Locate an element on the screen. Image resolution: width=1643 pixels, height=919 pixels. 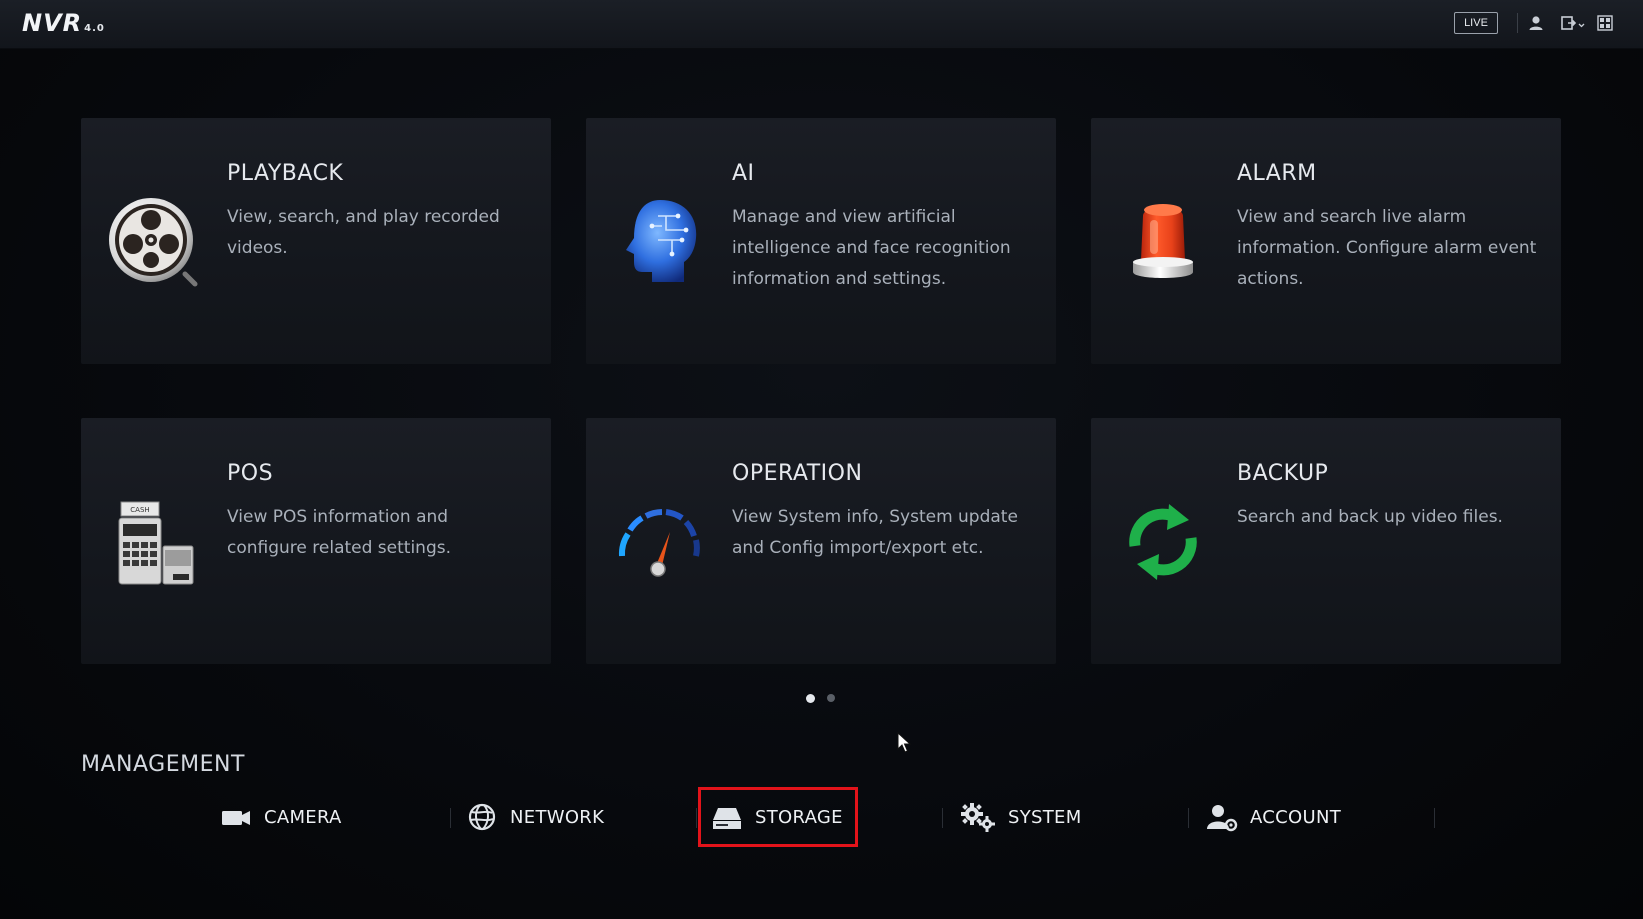
film-reel-icon is located at coordinates (153, 242).